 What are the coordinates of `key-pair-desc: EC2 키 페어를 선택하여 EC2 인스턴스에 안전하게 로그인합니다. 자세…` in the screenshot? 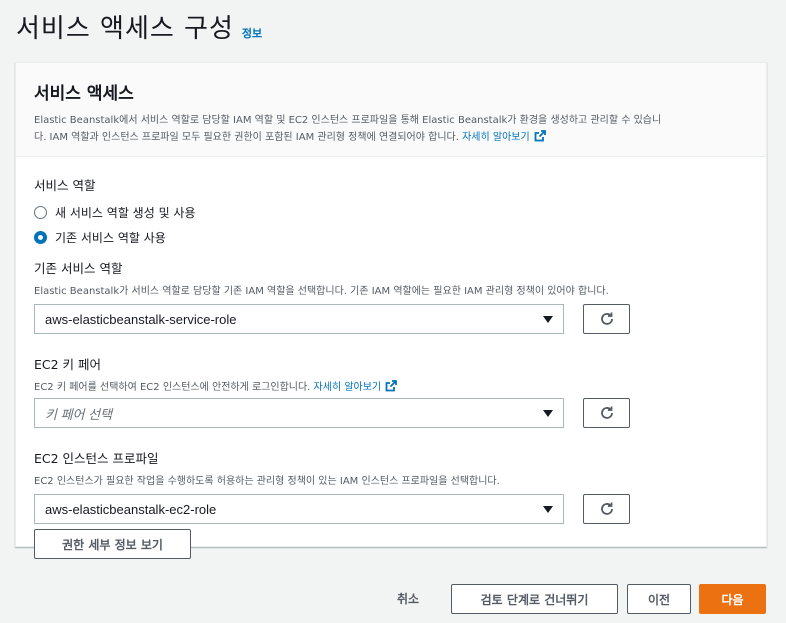 It's located at (391, 385).